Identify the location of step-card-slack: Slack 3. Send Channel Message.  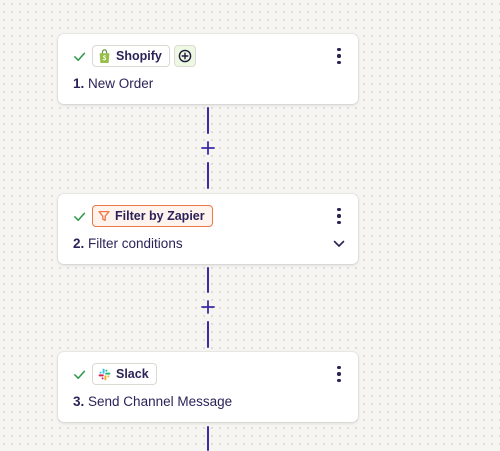
(208, 387).